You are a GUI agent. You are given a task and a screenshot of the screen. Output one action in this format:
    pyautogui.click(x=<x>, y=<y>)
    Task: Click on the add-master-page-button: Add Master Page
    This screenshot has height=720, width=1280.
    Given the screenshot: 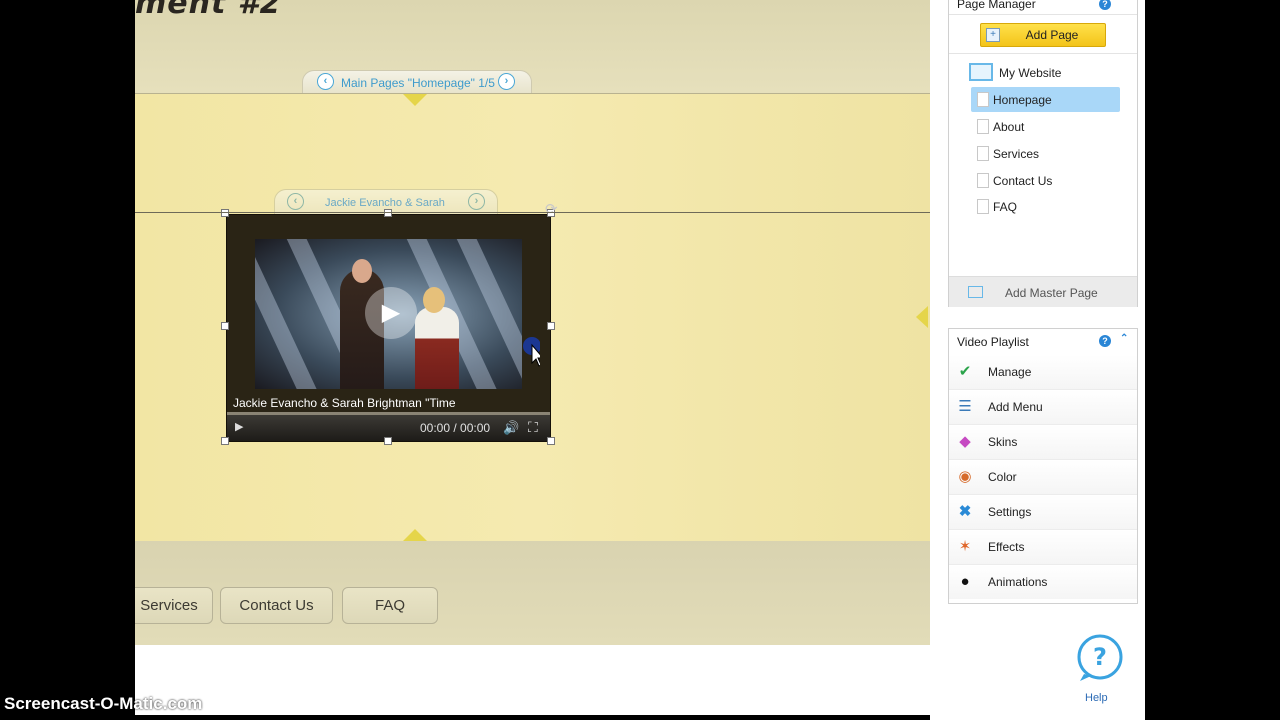 What is the action you would take?
    pyautogui.click(x=1043, y=291)
    